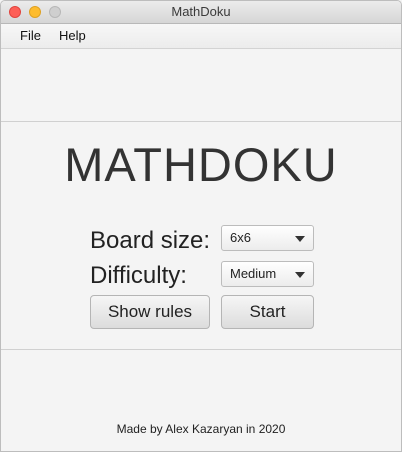 The height and width of the screenshot is (452, 402). I want to click on board-size-label: Board size:, so click(150, 240).